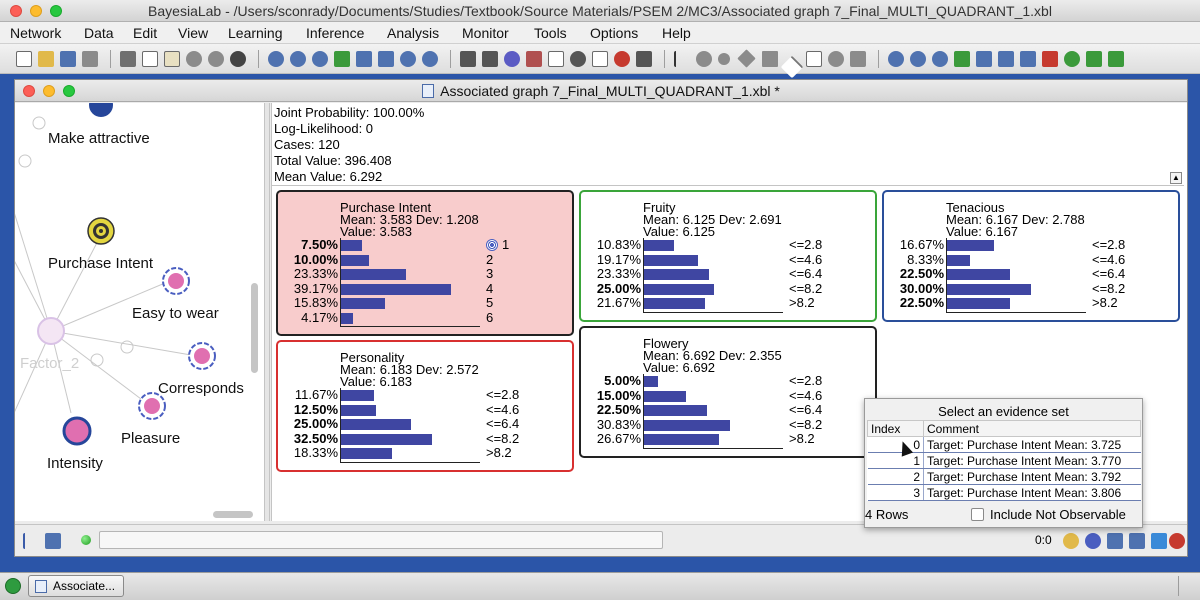 This screenshot has height=600, width=1200. I want to click on remove-evidence-icon, so click(1177, 541).